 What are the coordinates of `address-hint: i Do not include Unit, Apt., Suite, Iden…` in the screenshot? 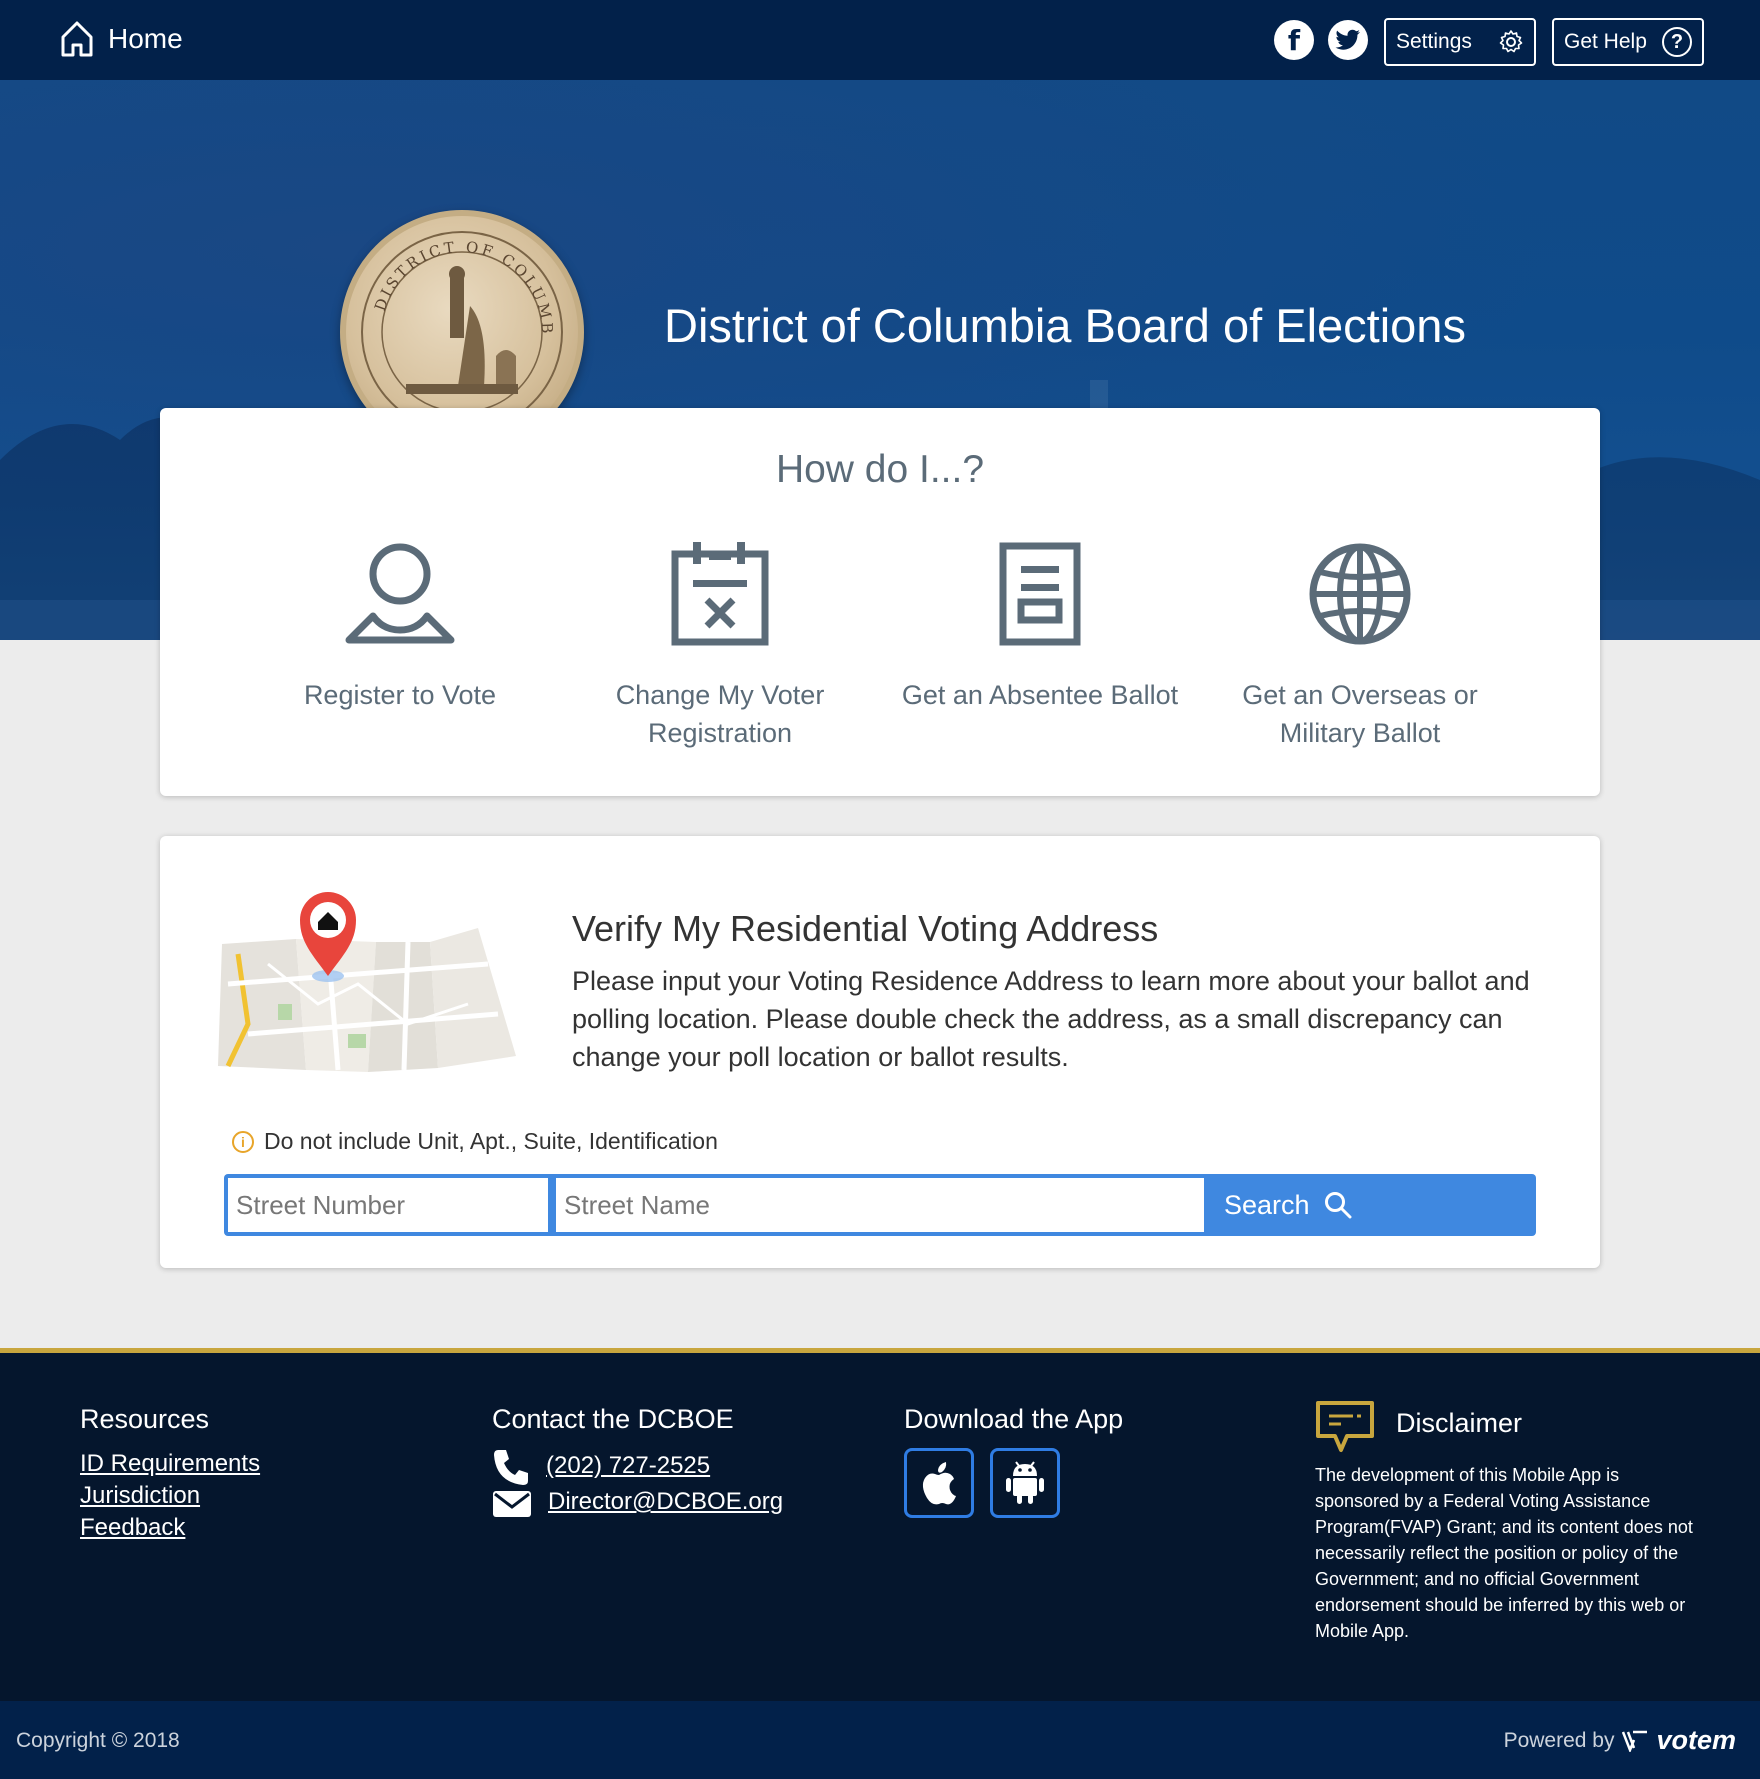 It's located at (475, 1141).